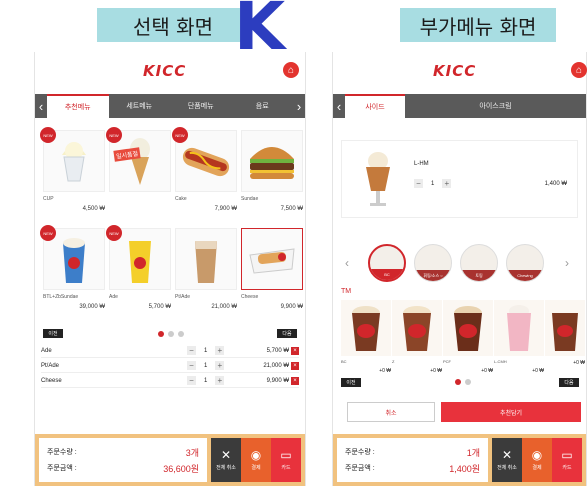  I want to click on selected-item-image, so click(378, 179).